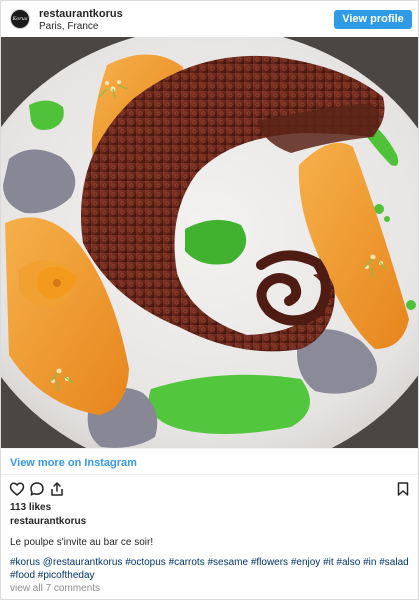 Image resolution: width=419 pixels, height=600 pixels. What do you see at coordinates (209, 448) in the screenshot?
I see `photo-divider` at bounding box center [209, 448].